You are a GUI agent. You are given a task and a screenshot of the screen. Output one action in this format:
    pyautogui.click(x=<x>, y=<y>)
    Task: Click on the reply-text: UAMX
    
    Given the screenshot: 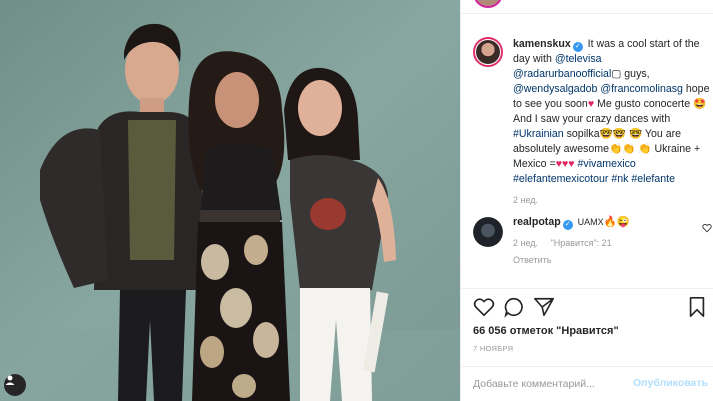 What is the action you would take?
    pyautogui.click(x=590, y=222)
    